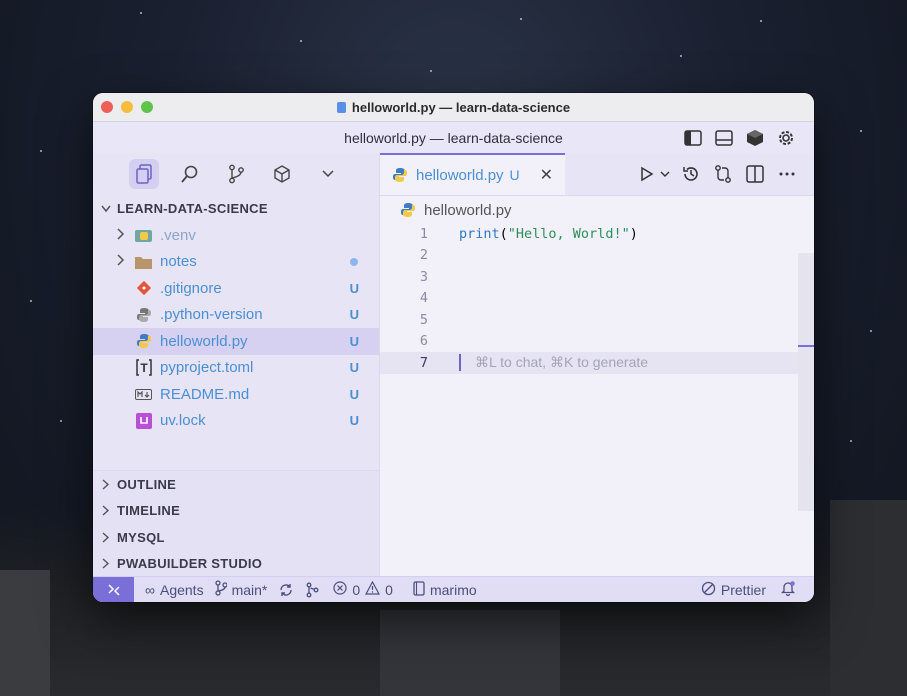 This screenshot has width=907, height=696. Describe the element at coordinates (204, 341) in the screenshot. I see `tree-item-label: helloworld.py` at that location.